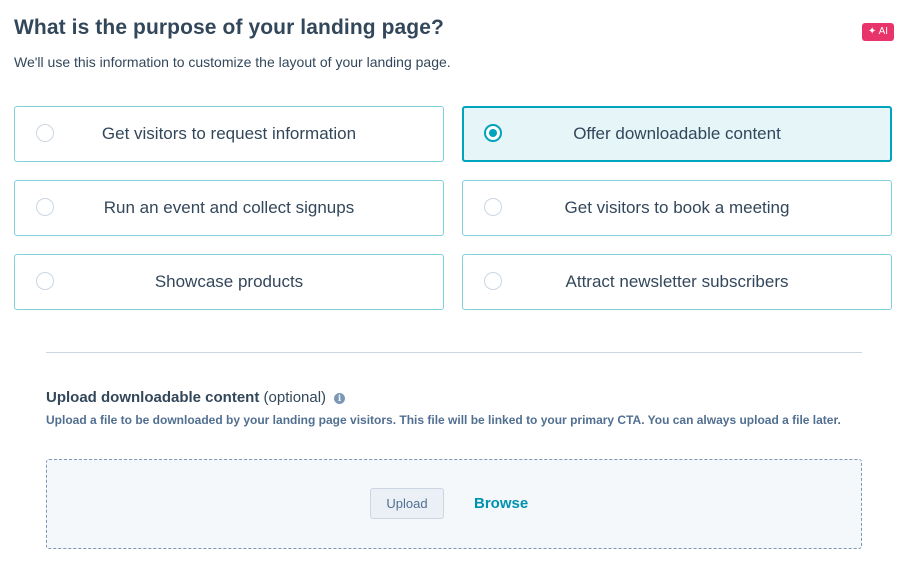  What do you see at coordinates (454, 352) in the screenshot?
I see `section-divider` at bounding box center [454, 352].